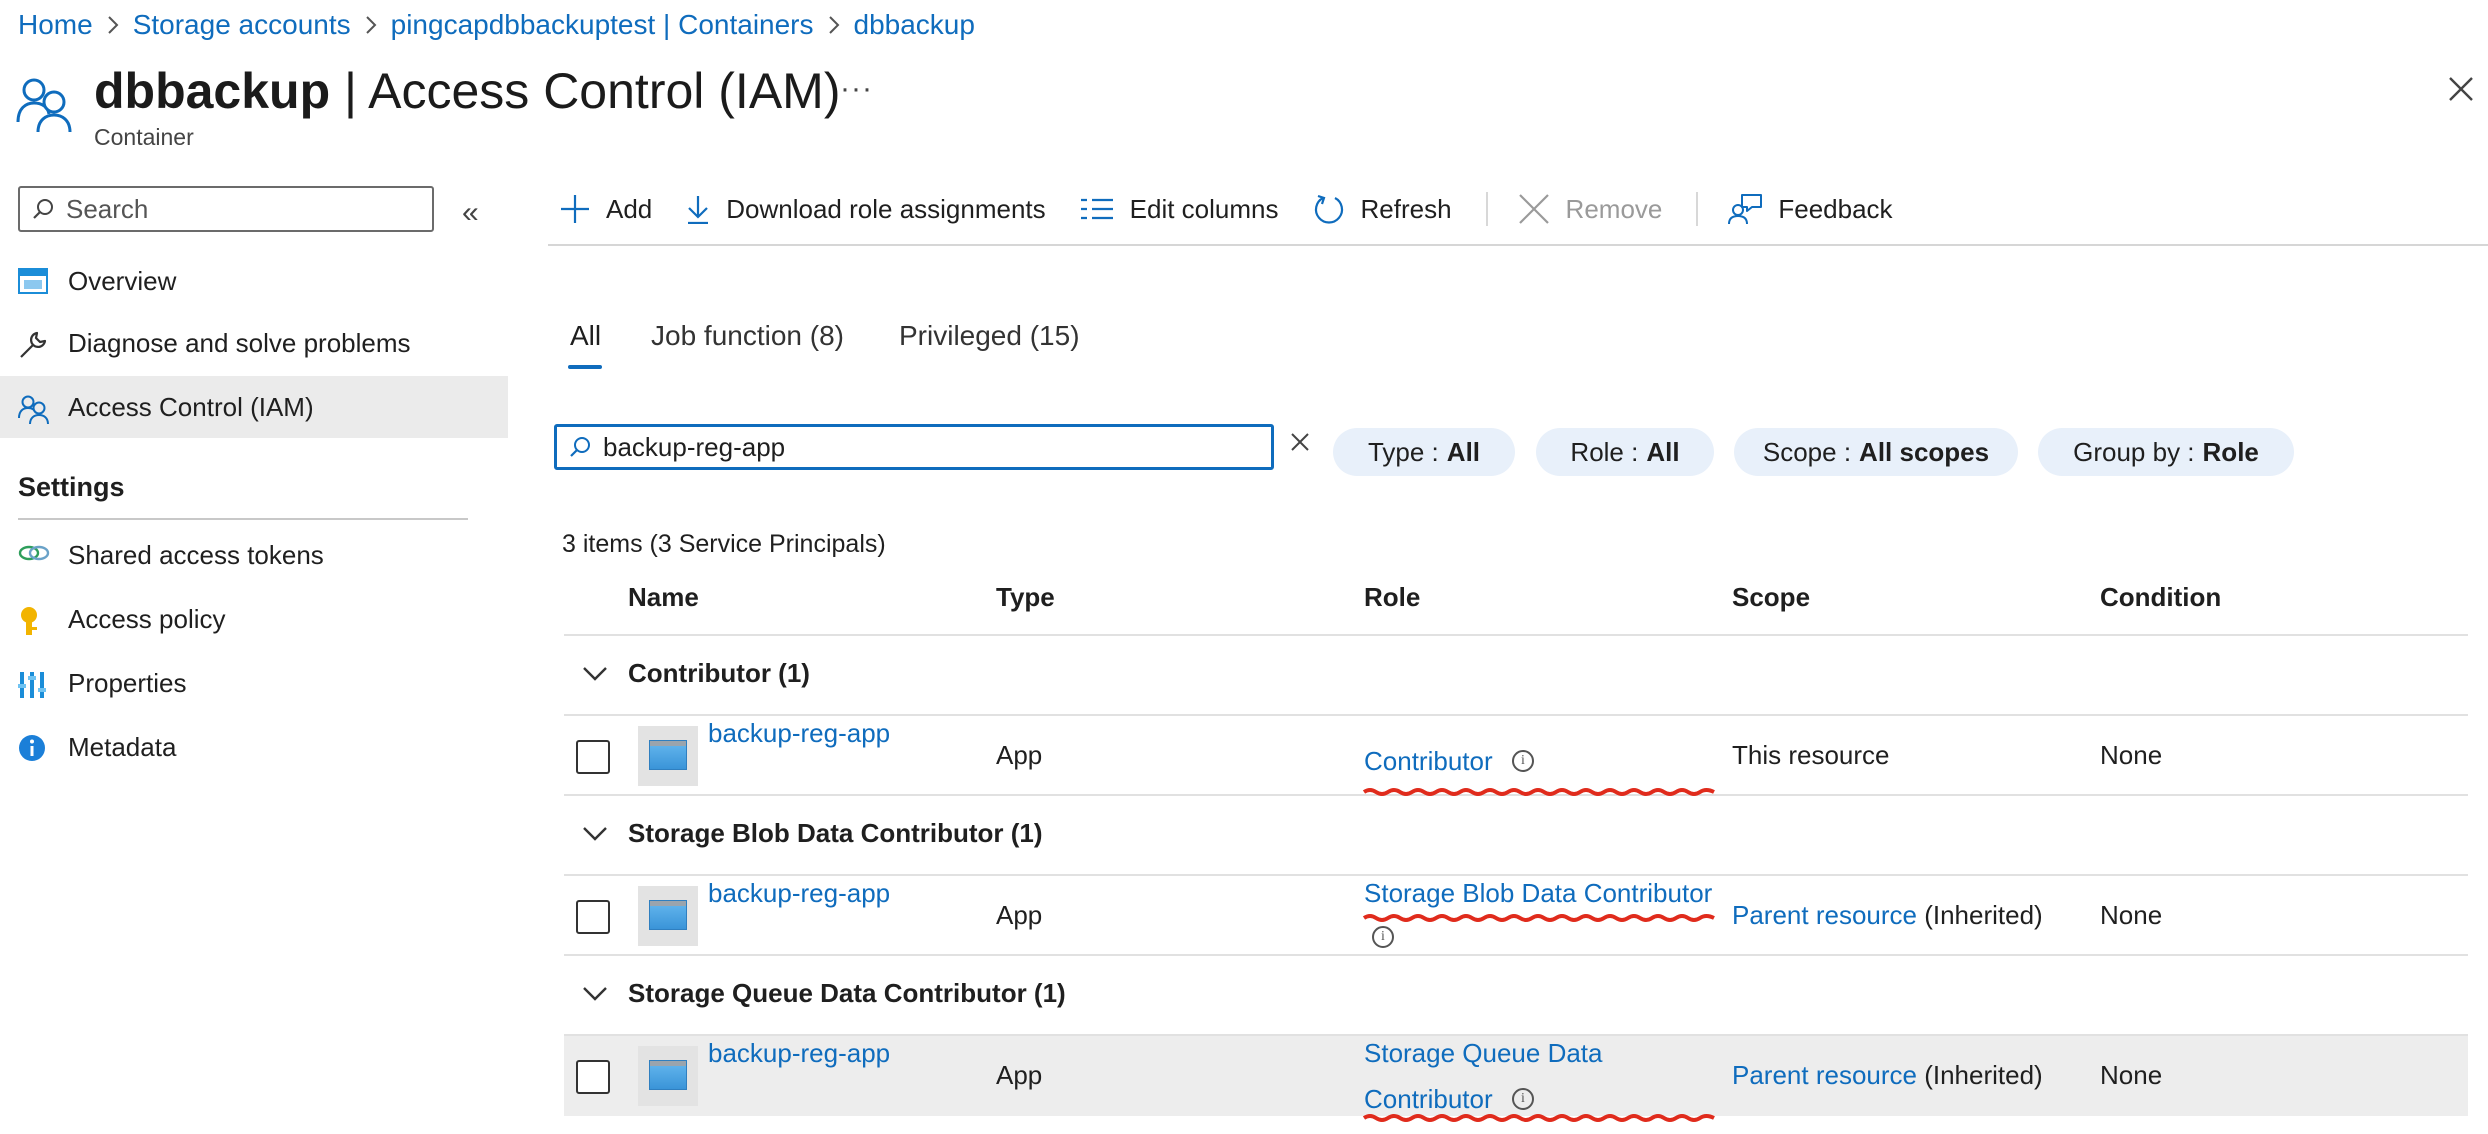 This screenshot has width=2488, height=1134. What do you see at coordinates (242, 25) in the screenshot?
I see `breadcrumb-storage-accounts: Storage accounts` at bounding box center [242, 25].